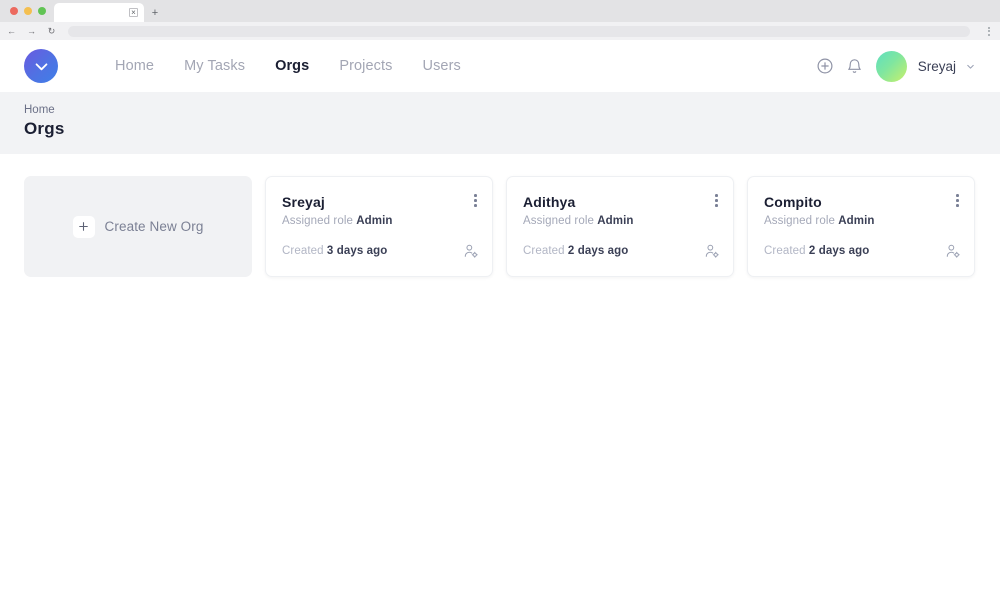 The image size is (1000, 610). I want to click on plus-icon, so click(83, 226).